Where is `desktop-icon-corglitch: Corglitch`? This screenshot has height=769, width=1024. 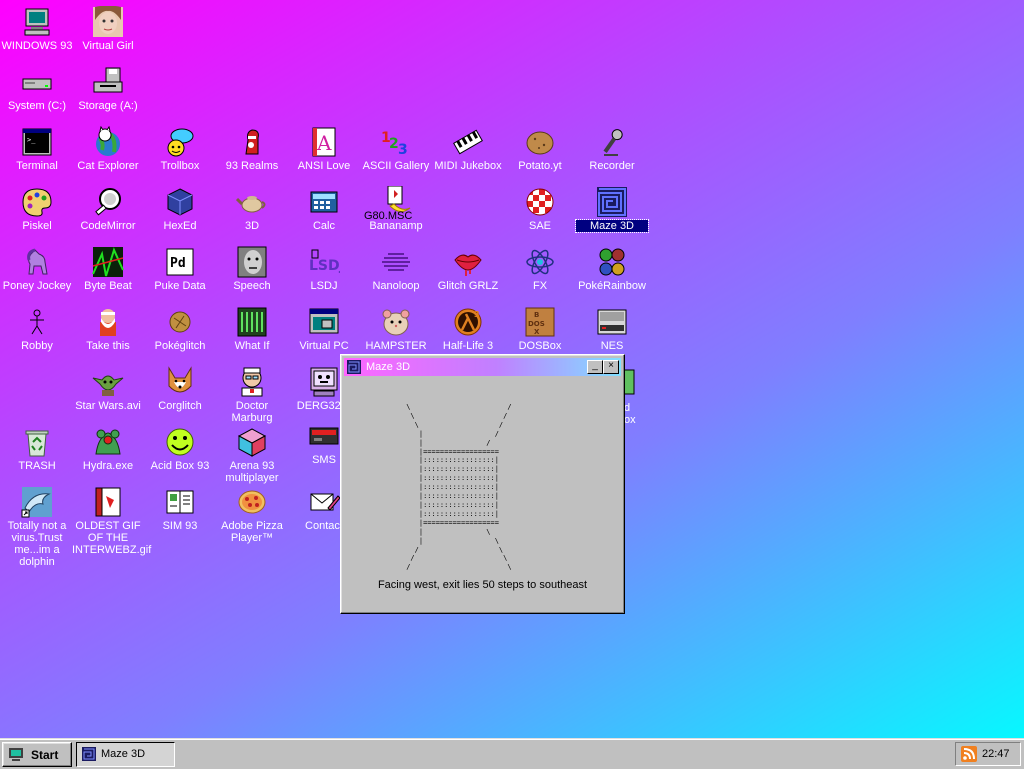 desktop-icon-corglitch: Corglitch is located at coordinates (180, 389).